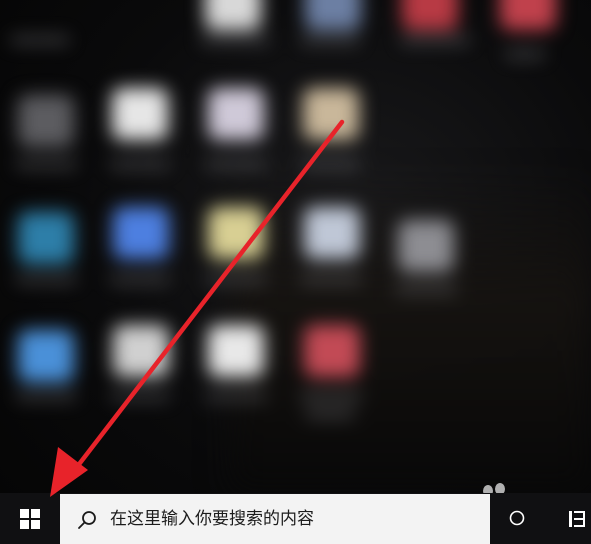 The height and width of the screenshot is (544, 591). What do you see at coordinates (212, 519) in the screenshot?
I see `search-placeholder: 在这里输入你要搜索的内容` at bounding box center [212, 519].